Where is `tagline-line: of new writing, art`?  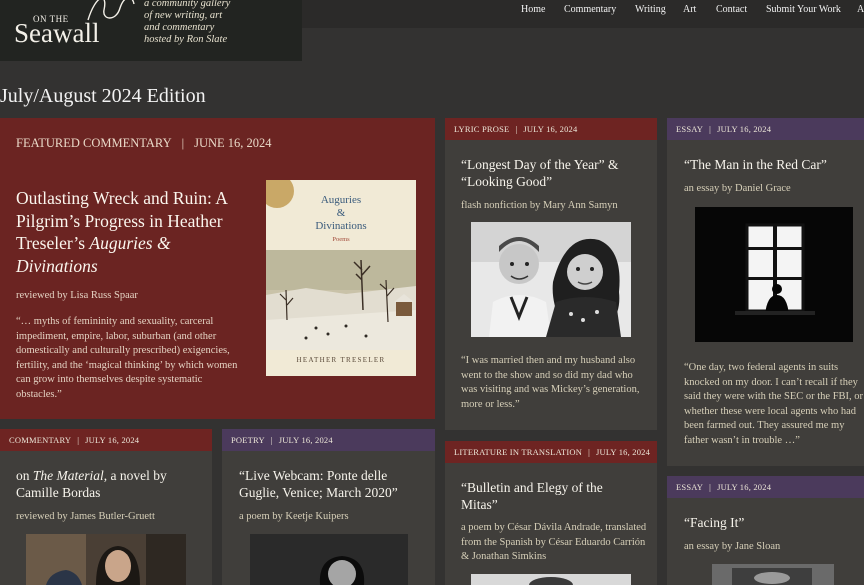
tagline-line: of new writing, art is located at coordinates (183, 15).